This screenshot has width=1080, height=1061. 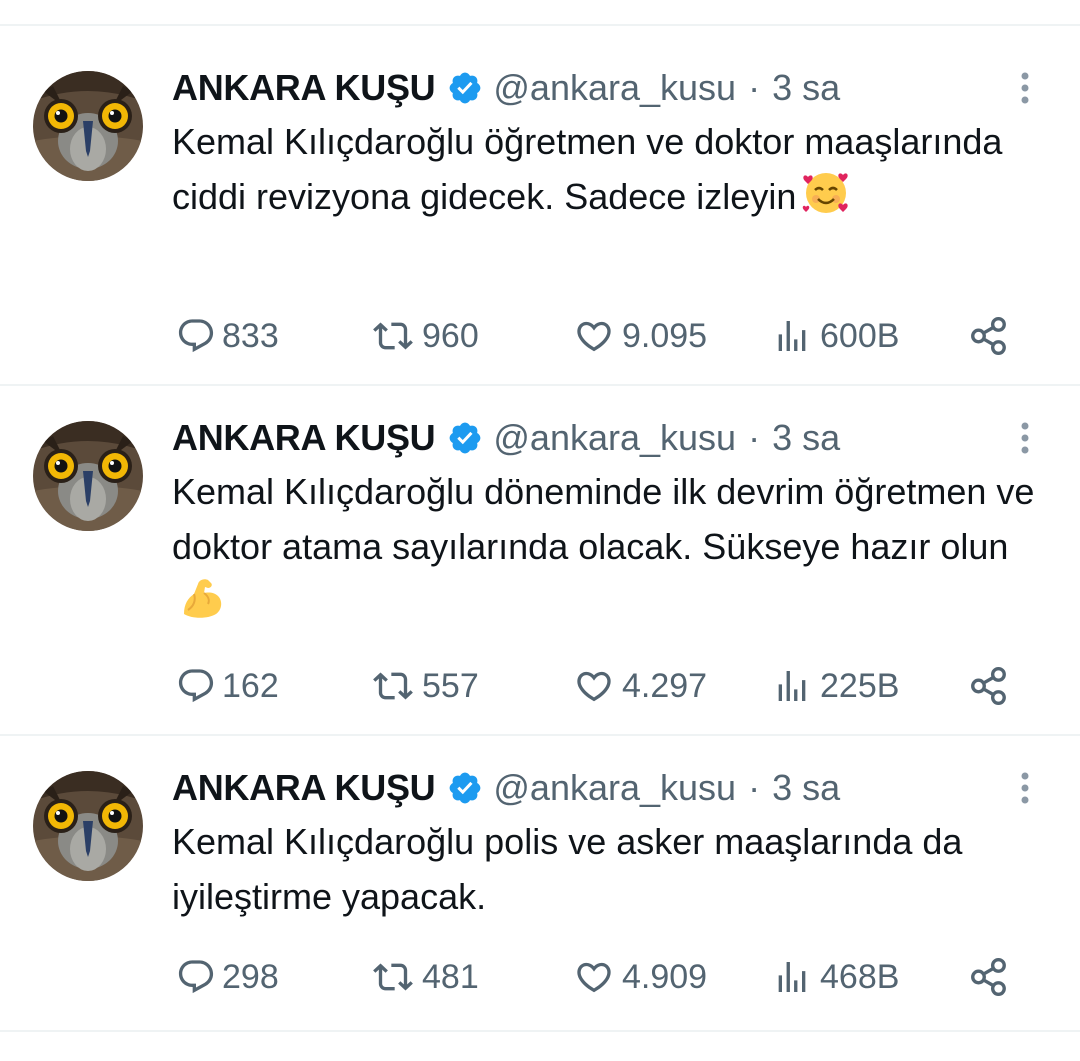 What do you see at coordinates (450, 685) in the screenshot?
I see `retweet-count: 557` at bounding box center [450, 685].